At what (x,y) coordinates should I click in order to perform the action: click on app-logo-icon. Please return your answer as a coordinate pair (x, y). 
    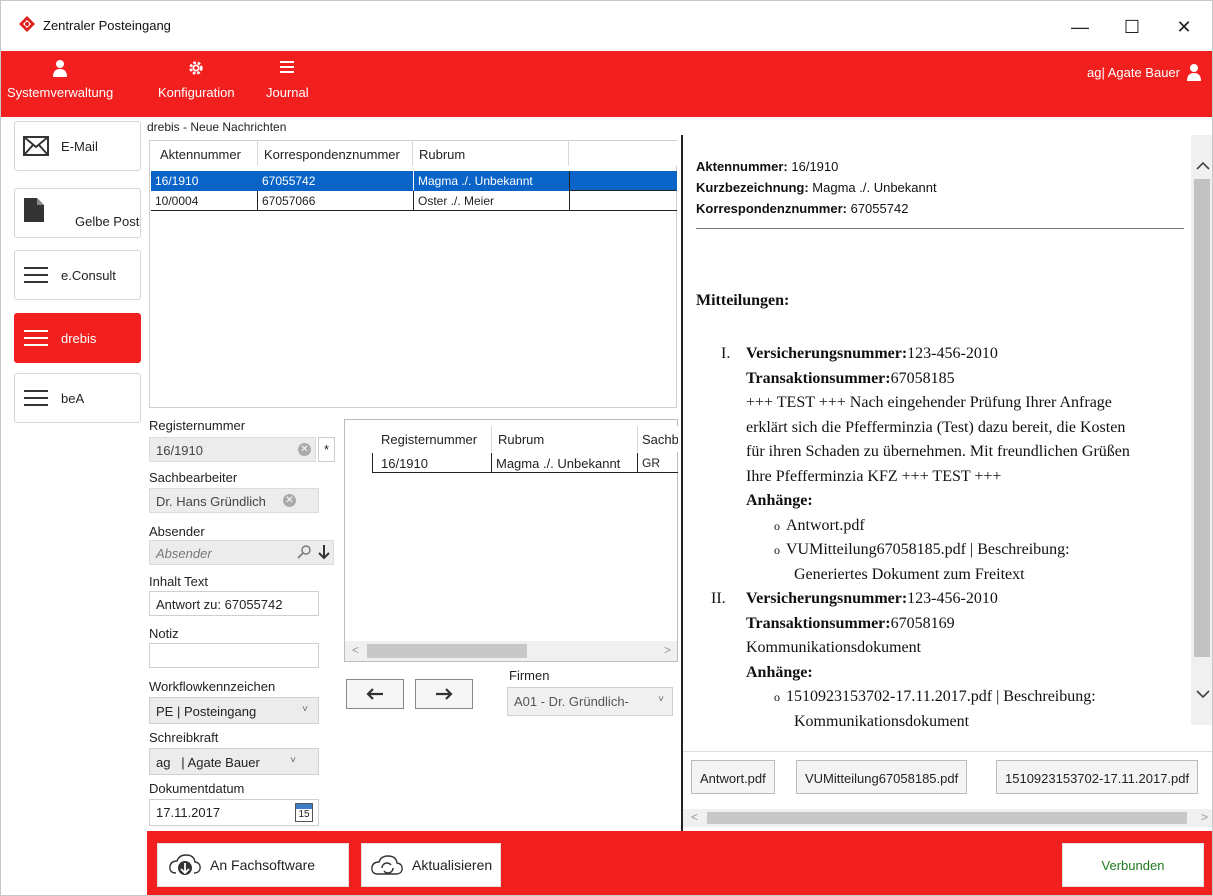
    Looking at the image, I should click on (27, 24).